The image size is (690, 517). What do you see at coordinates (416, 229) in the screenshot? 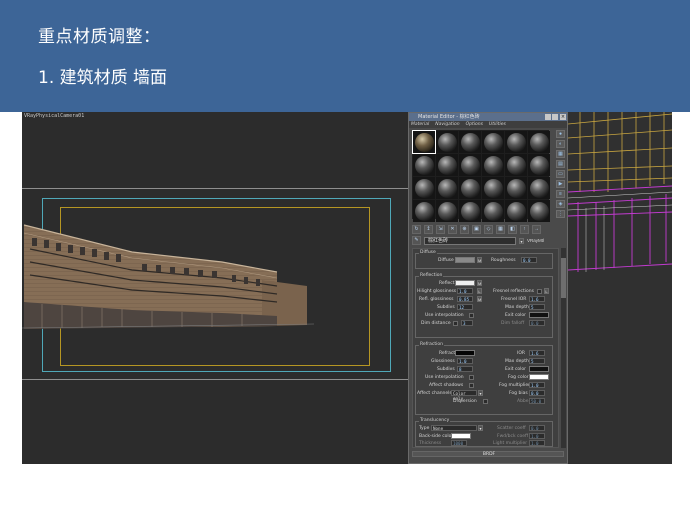
I see `get-material-icon: ↻` at bounding box center [416, 229].